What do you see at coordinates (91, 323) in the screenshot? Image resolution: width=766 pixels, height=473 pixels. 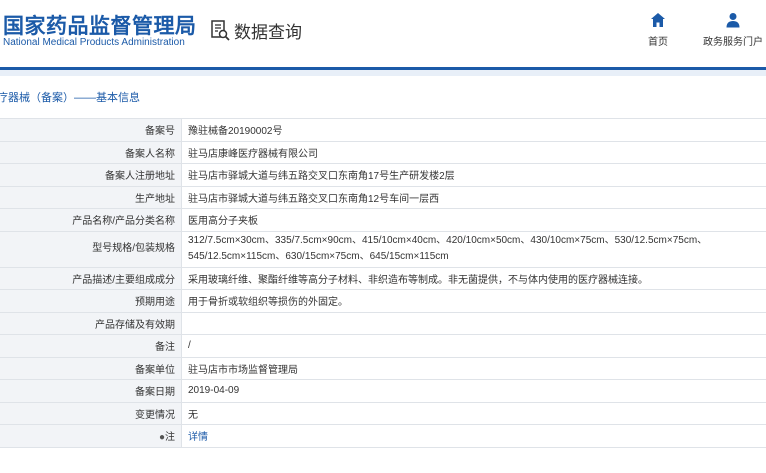 I see `field-label: 产品存储及有效期` at bounding box center [91, 323].